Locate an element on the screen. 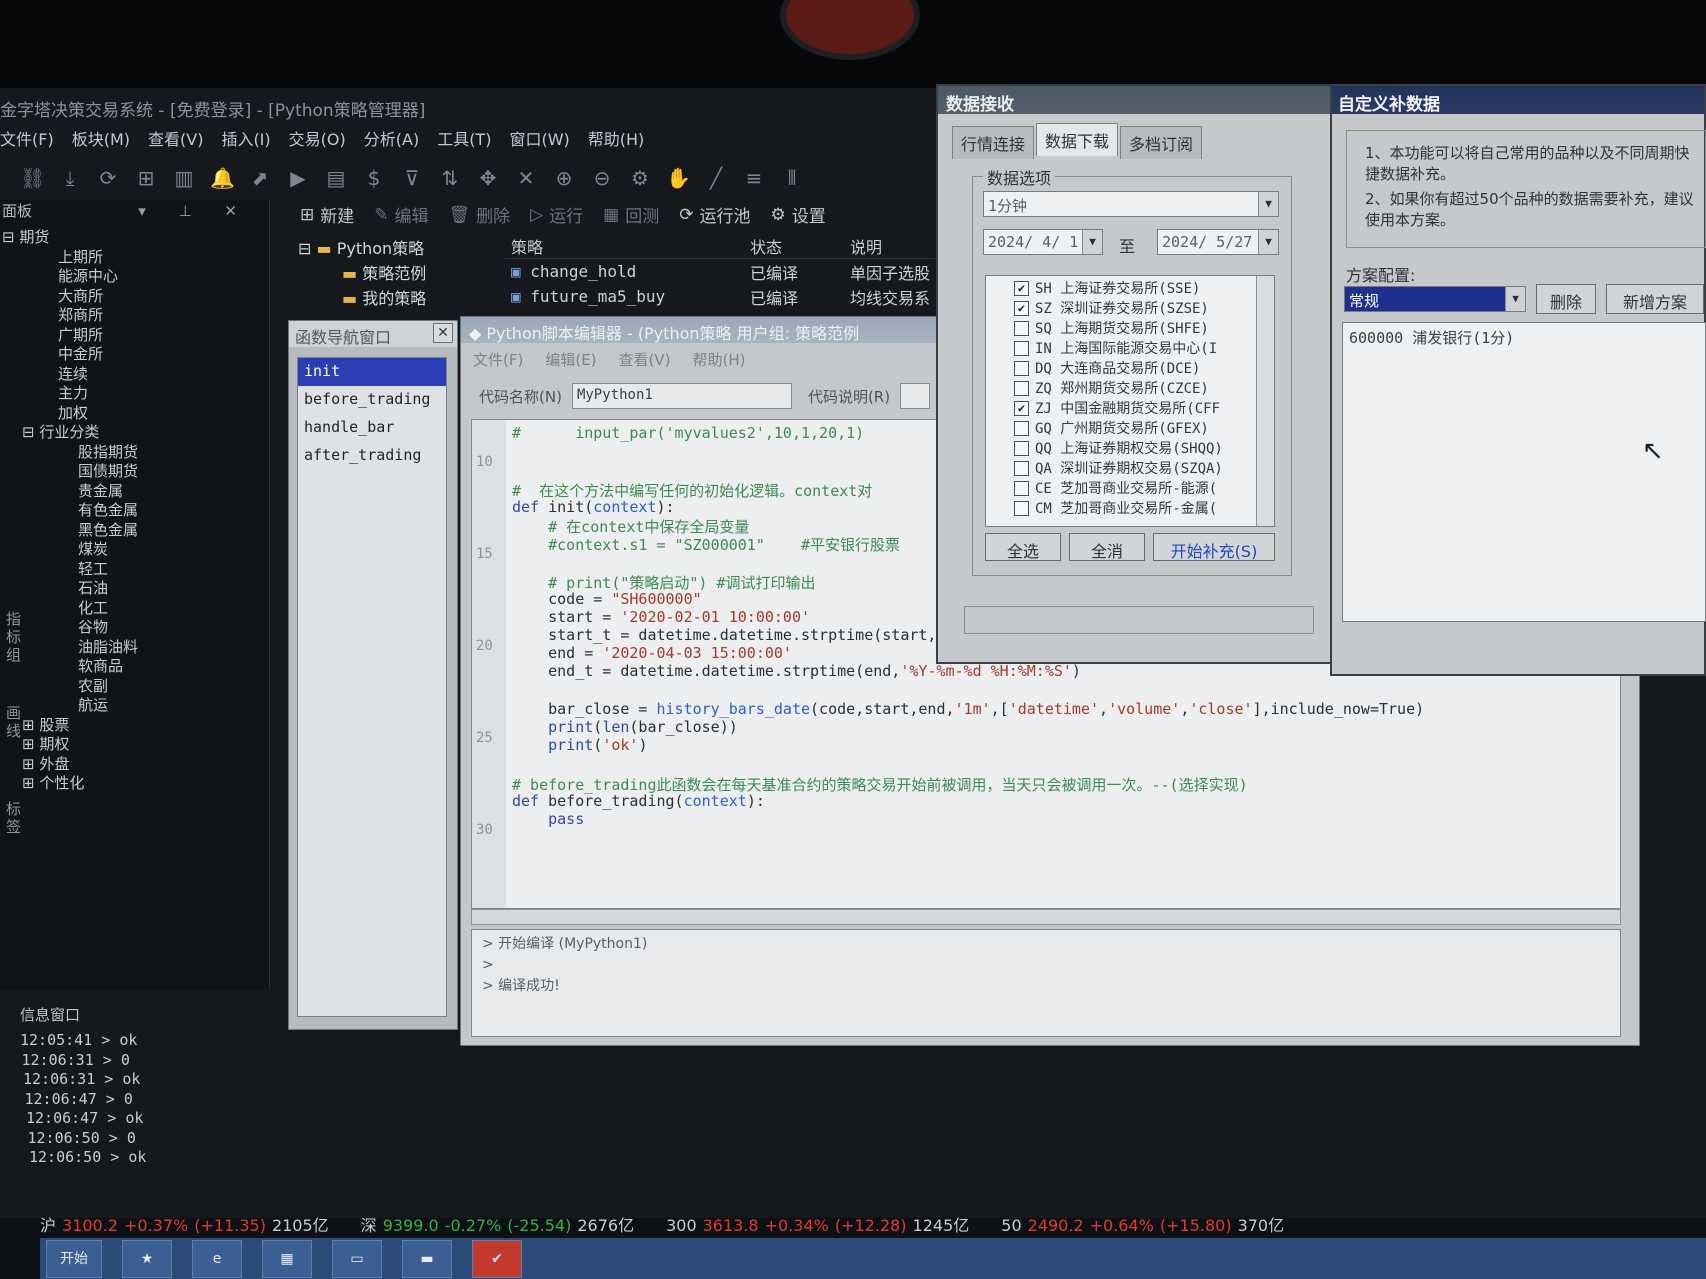 Image resolution: width=1706 pixels, height=1279 pixels. date-to-picker: 2024/ 5/27 ▼ is located at coordinates (1218, 242).